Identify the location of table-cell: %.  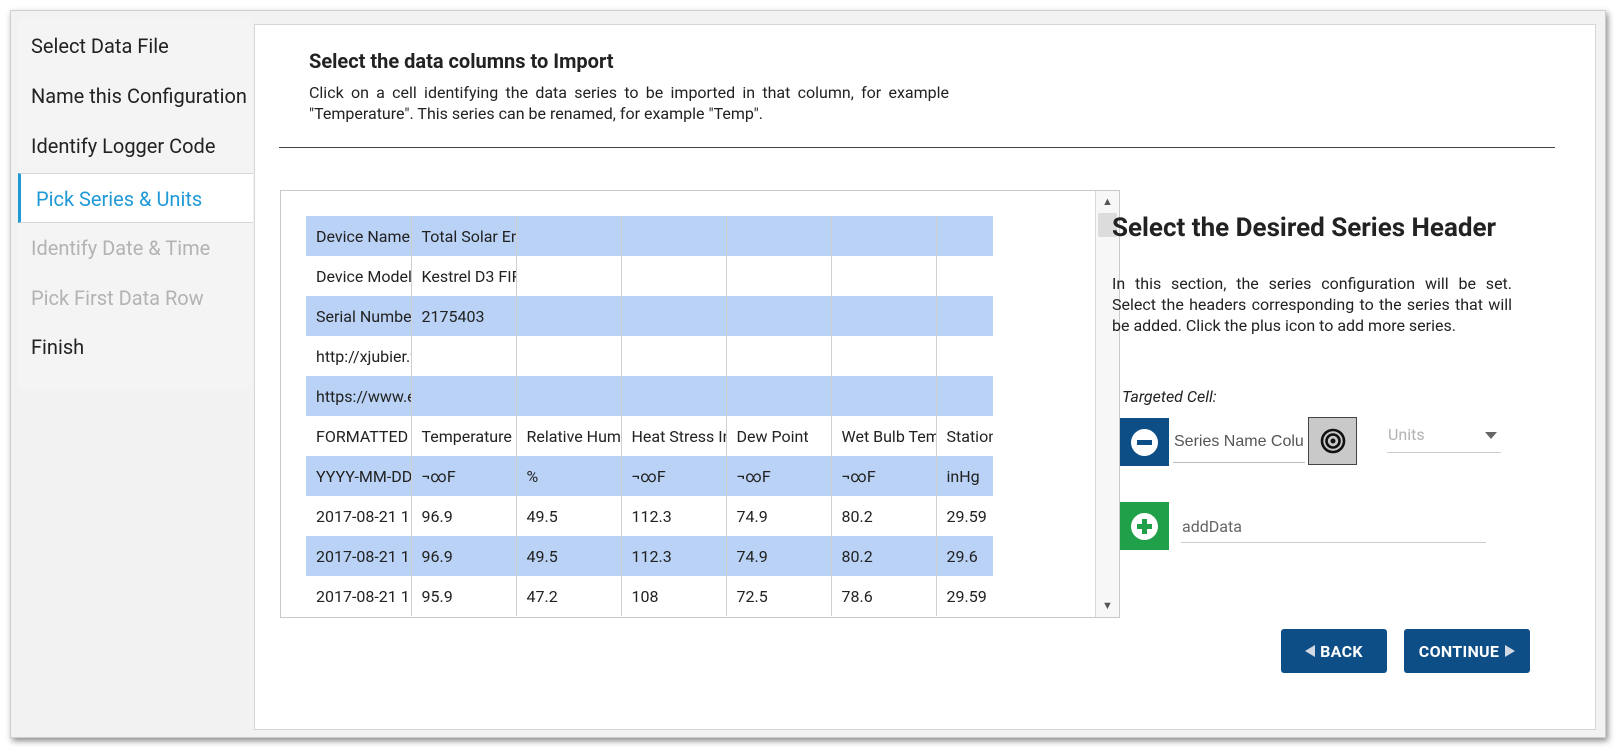
(569, 476).